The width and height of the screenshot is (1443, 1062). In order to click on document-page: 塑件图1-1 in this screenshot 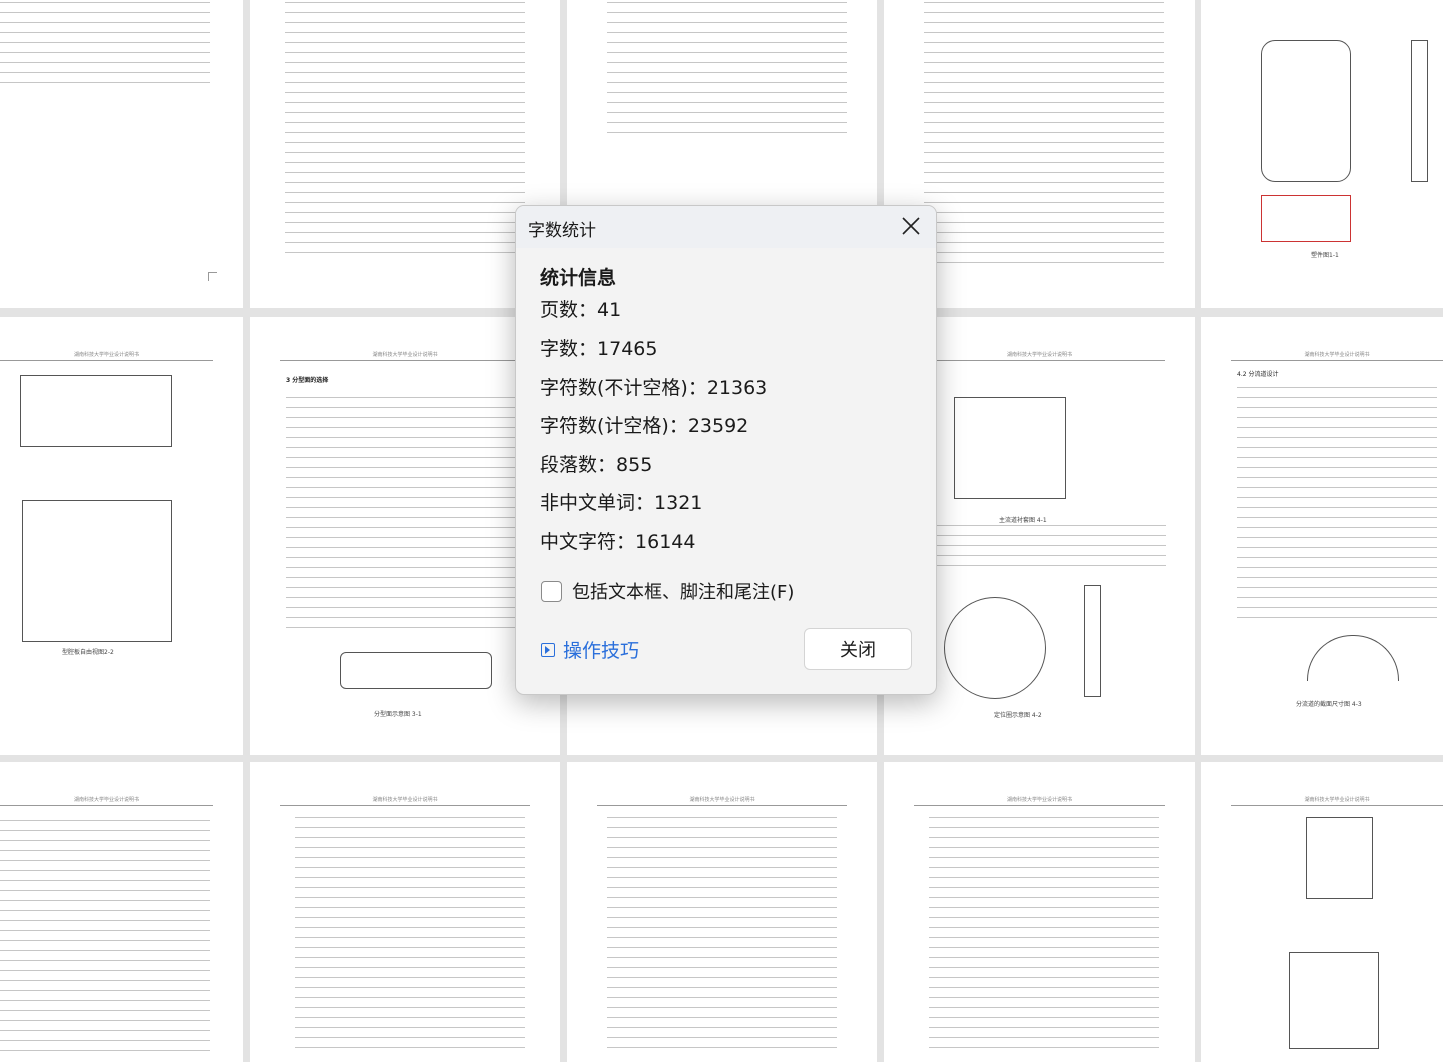, I will do `click(1322, 154)`.